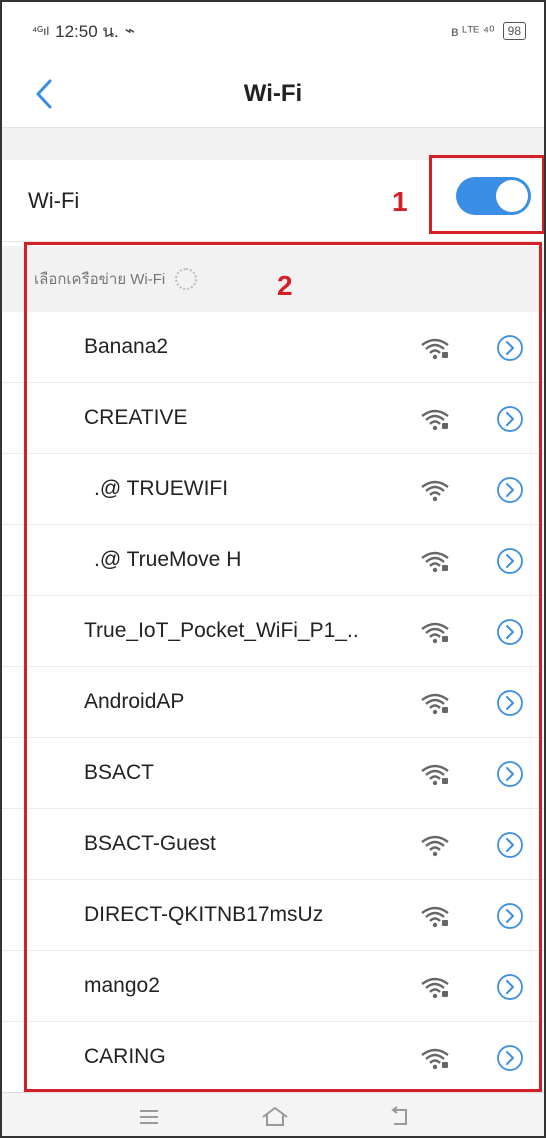 This screenshot has height=1138, width=546. What do you see at coordinates (512, 196) in the screenshot?
I see `toggle-knob` at bounding box center [512, 196].